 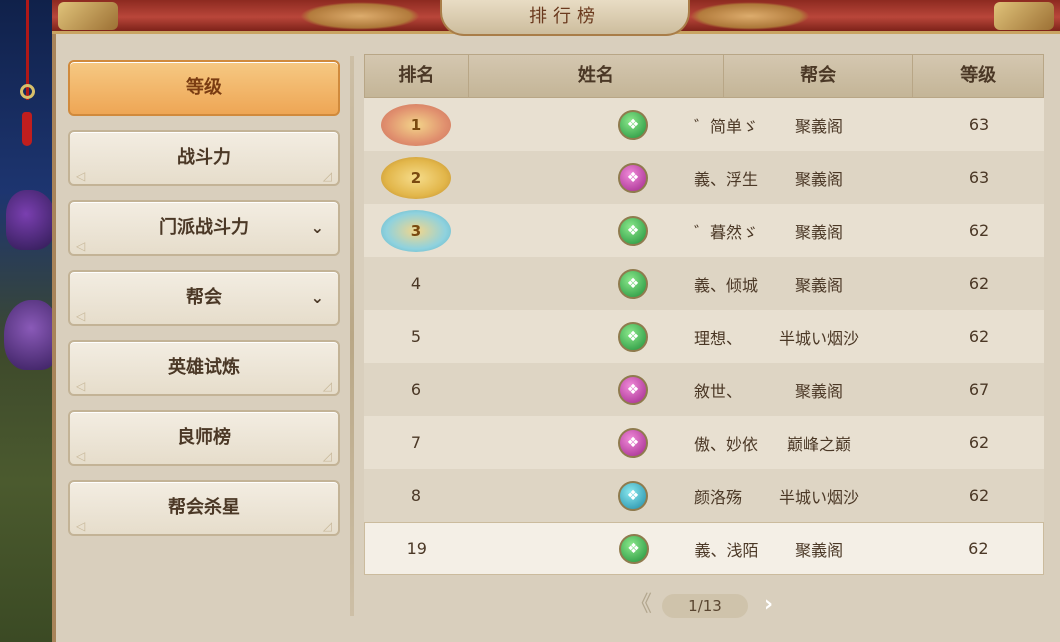 I want to click on rank-medal-icon: 1, so click(x=416, y=124).